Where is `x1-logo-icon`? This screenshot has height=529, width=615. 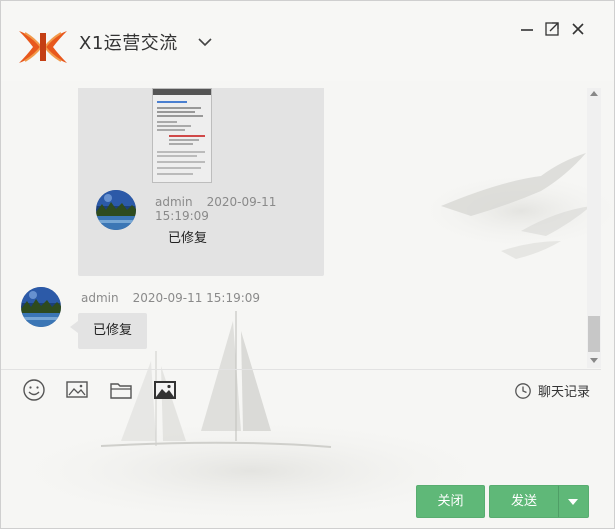
x1-logo-icon is located at coordinates (43, 47).